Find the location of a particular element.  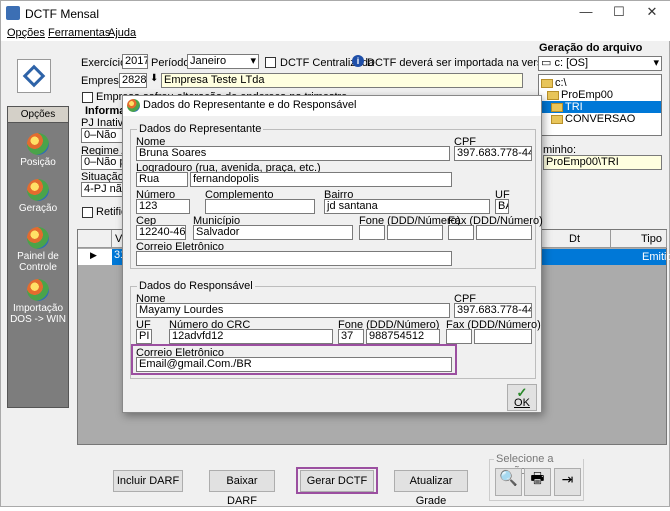

periodo-select: Janeiro ▾ is located at coordinates (223, 61).